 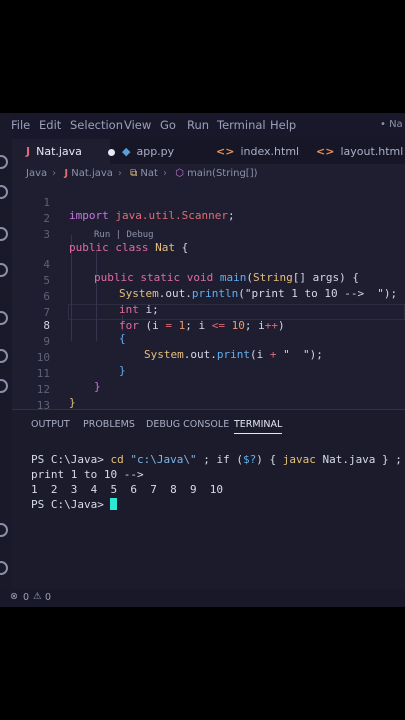 What do you see at coordinates (4, 318) in the screenshot?
I see `extensions-icon` at bounding box center [4, 318].